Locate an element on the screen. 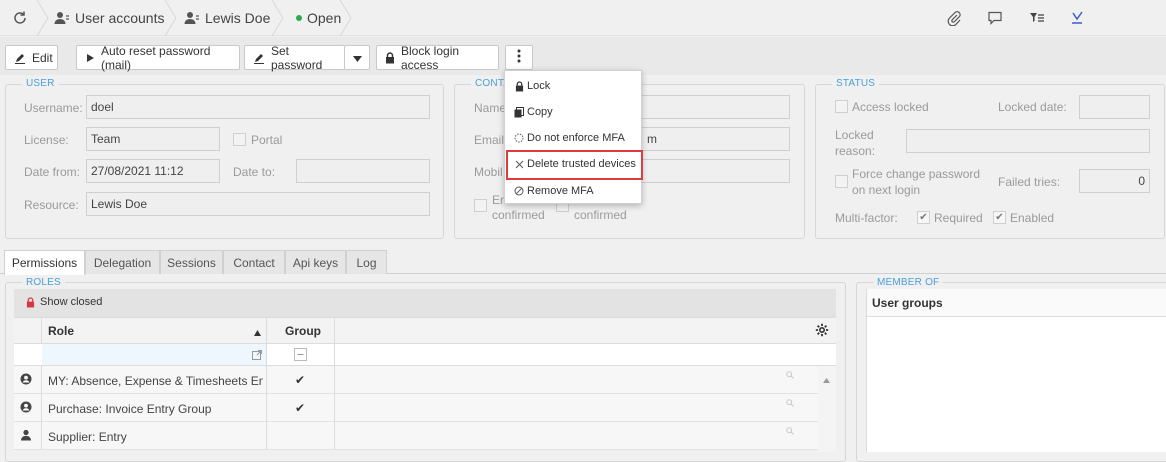 This screenshot has width=1166, height=462. dashed-circle-icon is located at coordinates (519, 138).